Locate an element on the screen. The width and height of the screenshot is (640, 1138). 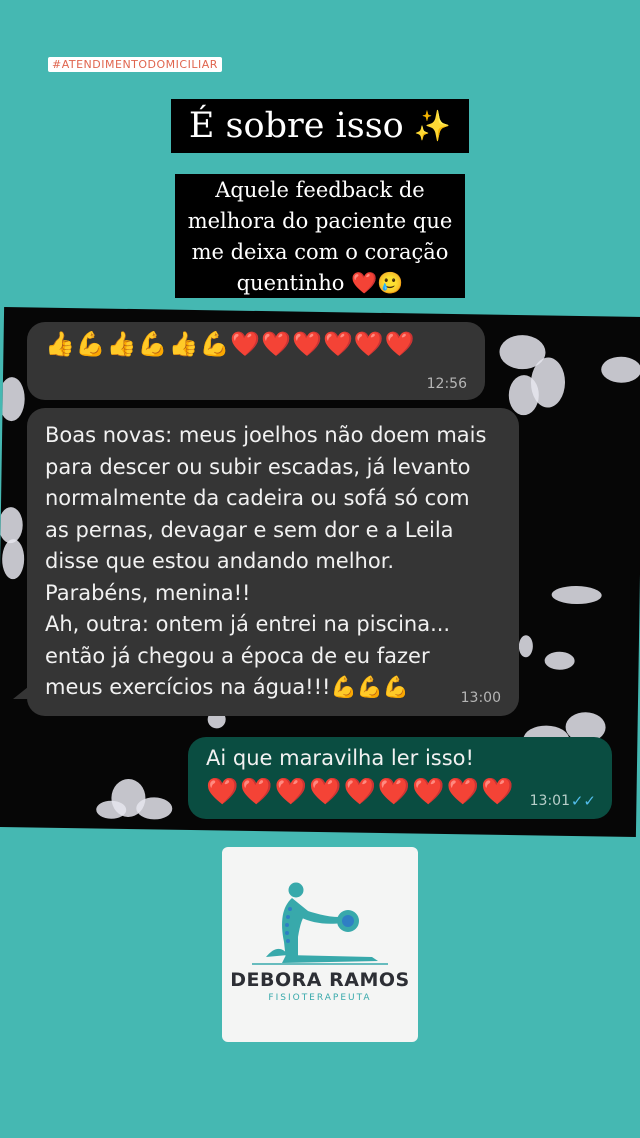
caption-line: melhora do paciente que is located at coordinates (320, 221).